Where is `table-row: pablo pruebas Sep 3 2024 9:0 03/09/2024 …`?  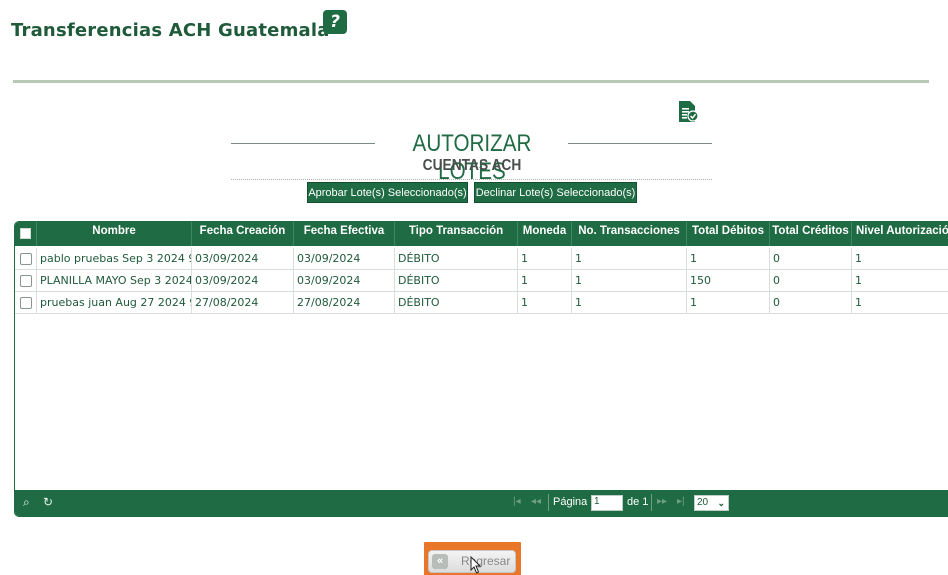
table-row: pablo pruebas Sep 3 2024 9:0 03/09/2024 … is located at coordinates (481, 259).